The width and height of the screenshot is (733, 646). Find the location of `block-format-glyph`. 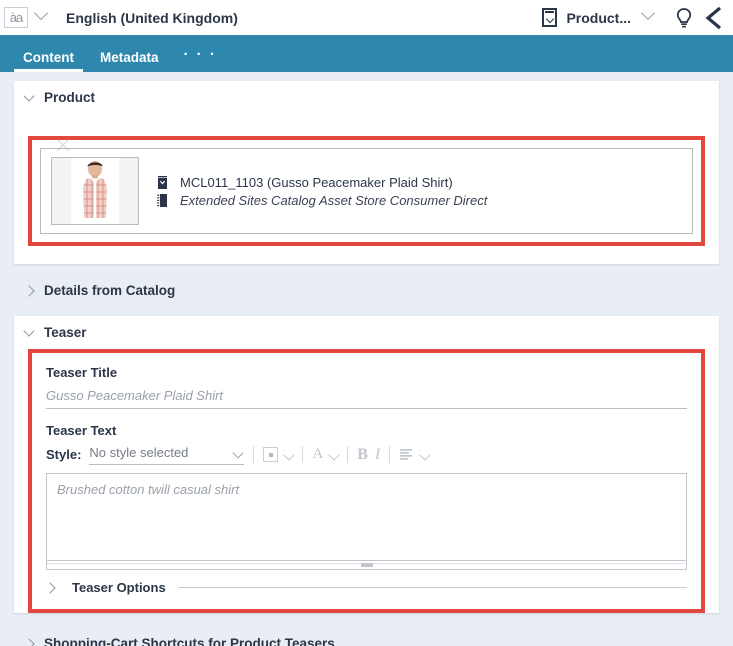

block-format-glyph is located at coordinates (271, 454).